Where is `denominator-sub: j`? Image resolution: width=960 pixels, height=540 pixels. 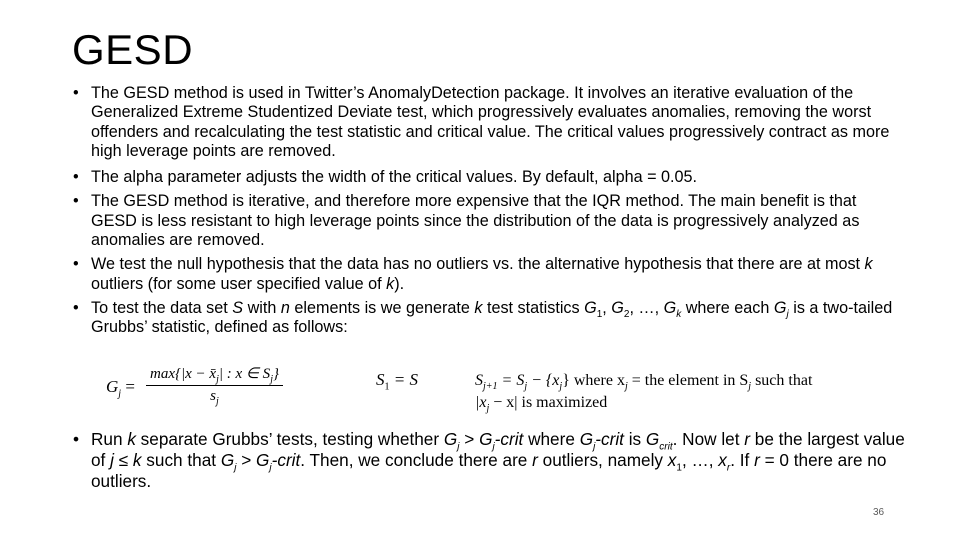
denominator-sub: j is located at coordinates (217, 401).